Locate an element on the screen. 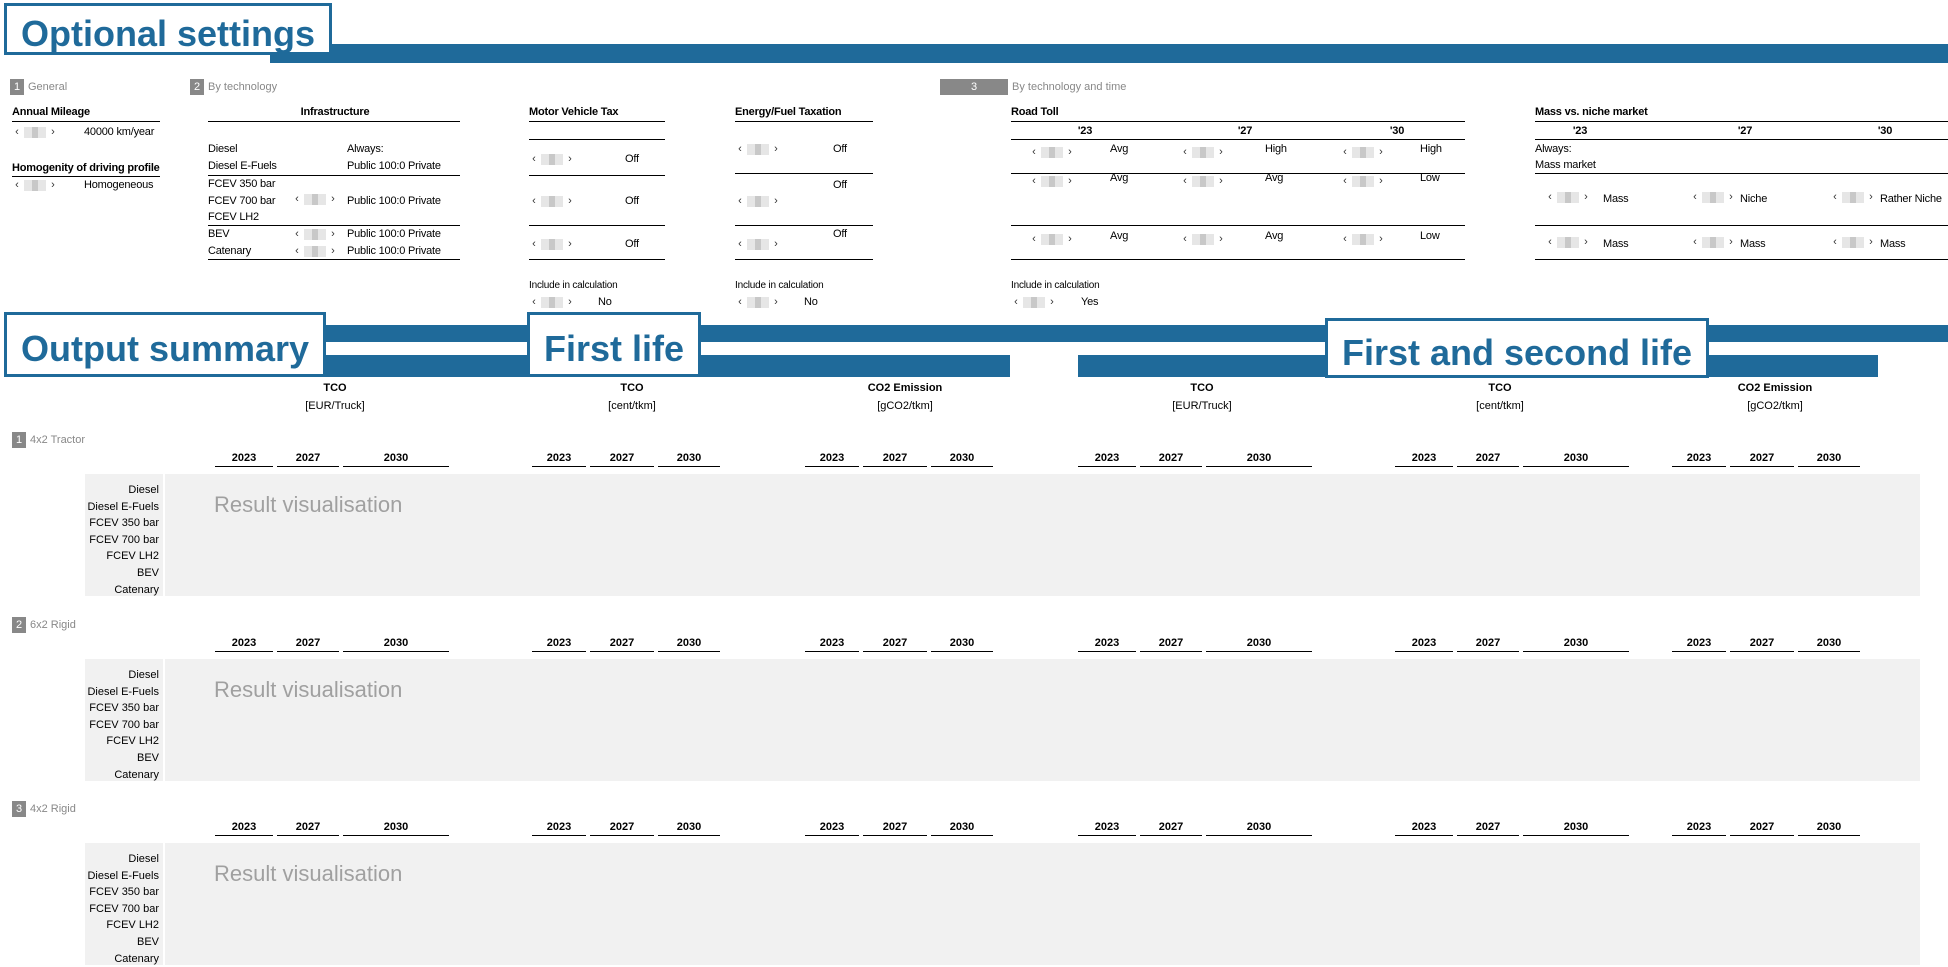 Image resolution: width=1948 pixels, height=967 pixels. infra-fcev-stepper: ‹ › is located at coordinates (315, 199).